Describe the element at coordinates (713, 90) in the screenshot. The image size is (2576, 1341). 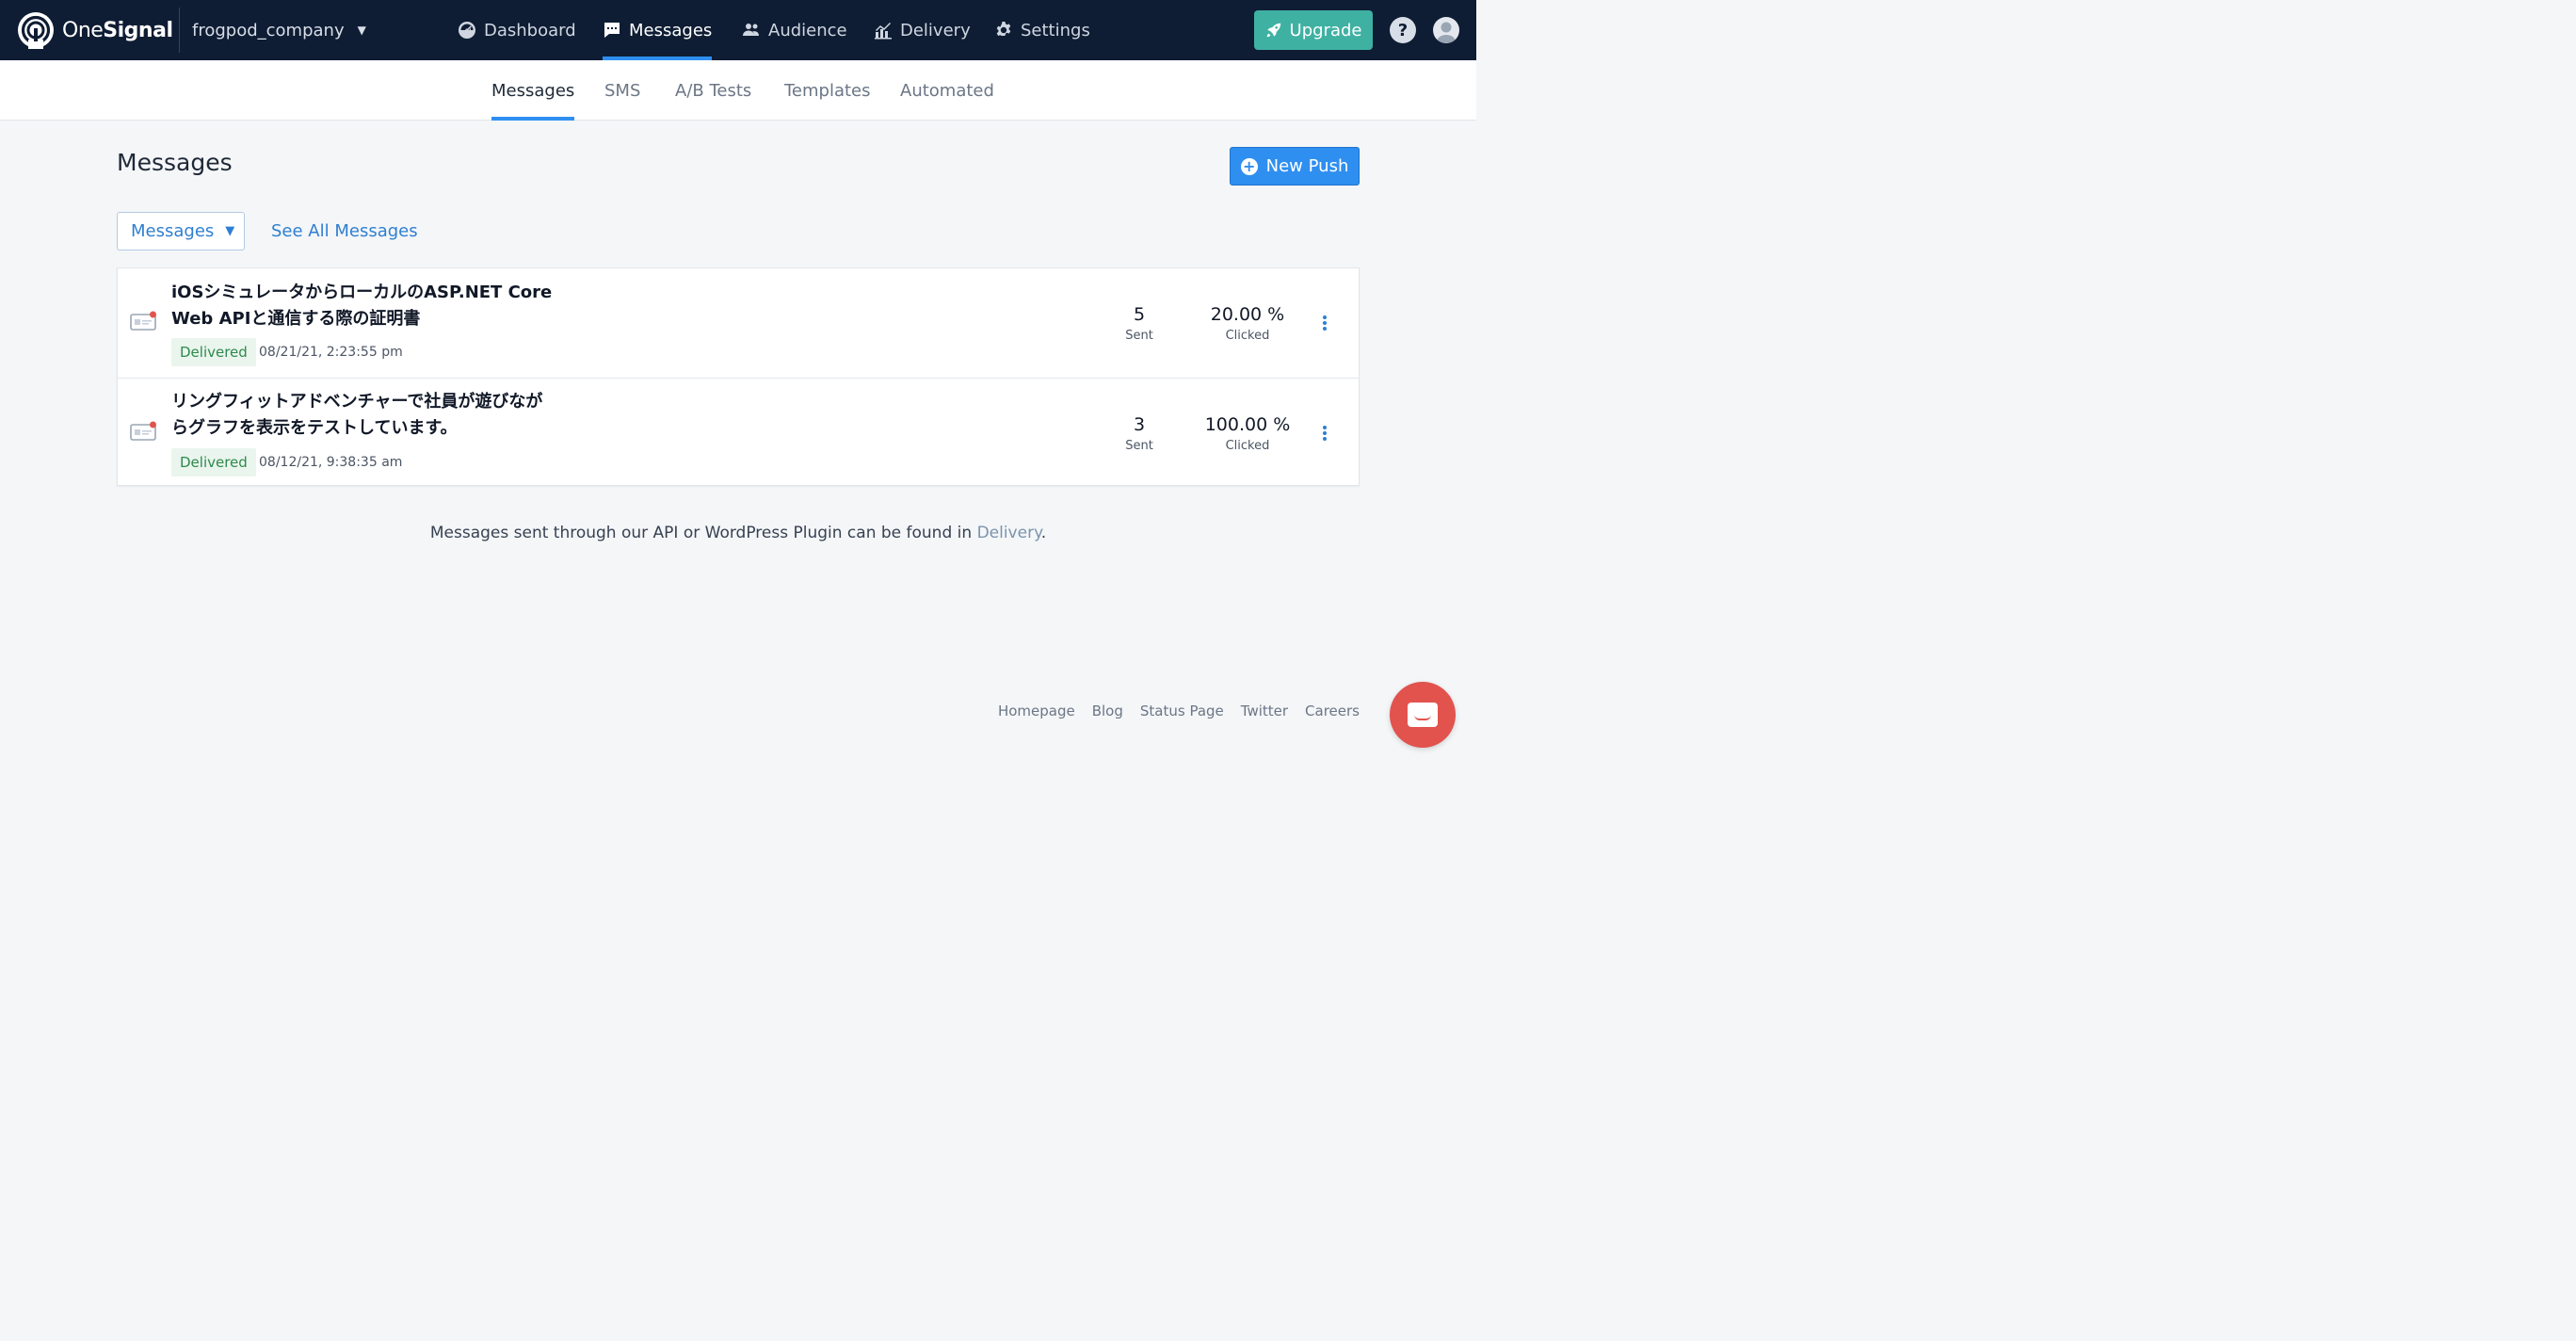
I see `tab-ab-tests: A/B Tests` at that location.